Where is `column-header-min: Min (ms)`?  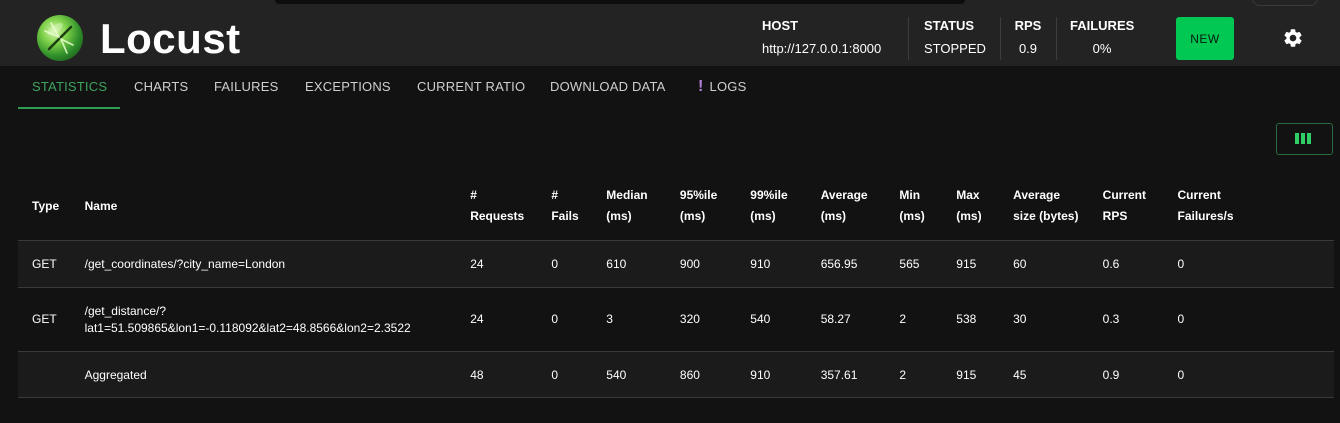 column-header-min: Min (ms) is located at coordinates (913, 206).